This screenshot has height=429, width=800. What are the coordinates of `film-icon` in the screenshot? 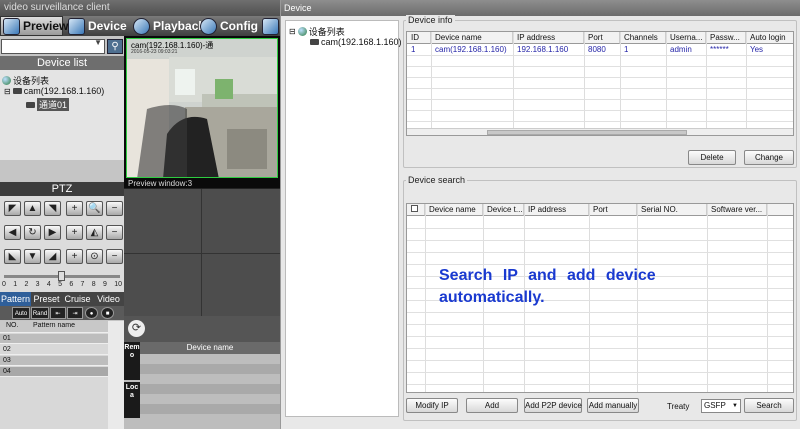 It's located at (141, 26).